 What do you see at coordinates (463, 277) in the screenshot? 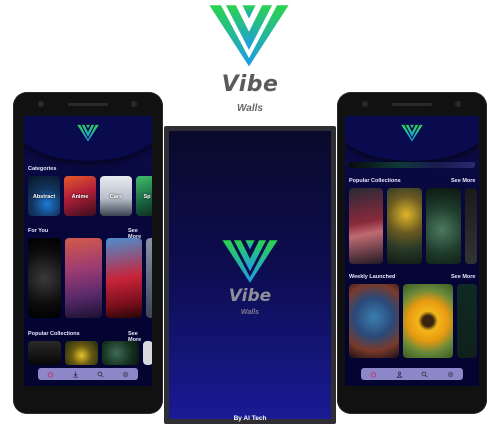
I see `weekly-see-more-link: See More` at bounding box center [463, 277].